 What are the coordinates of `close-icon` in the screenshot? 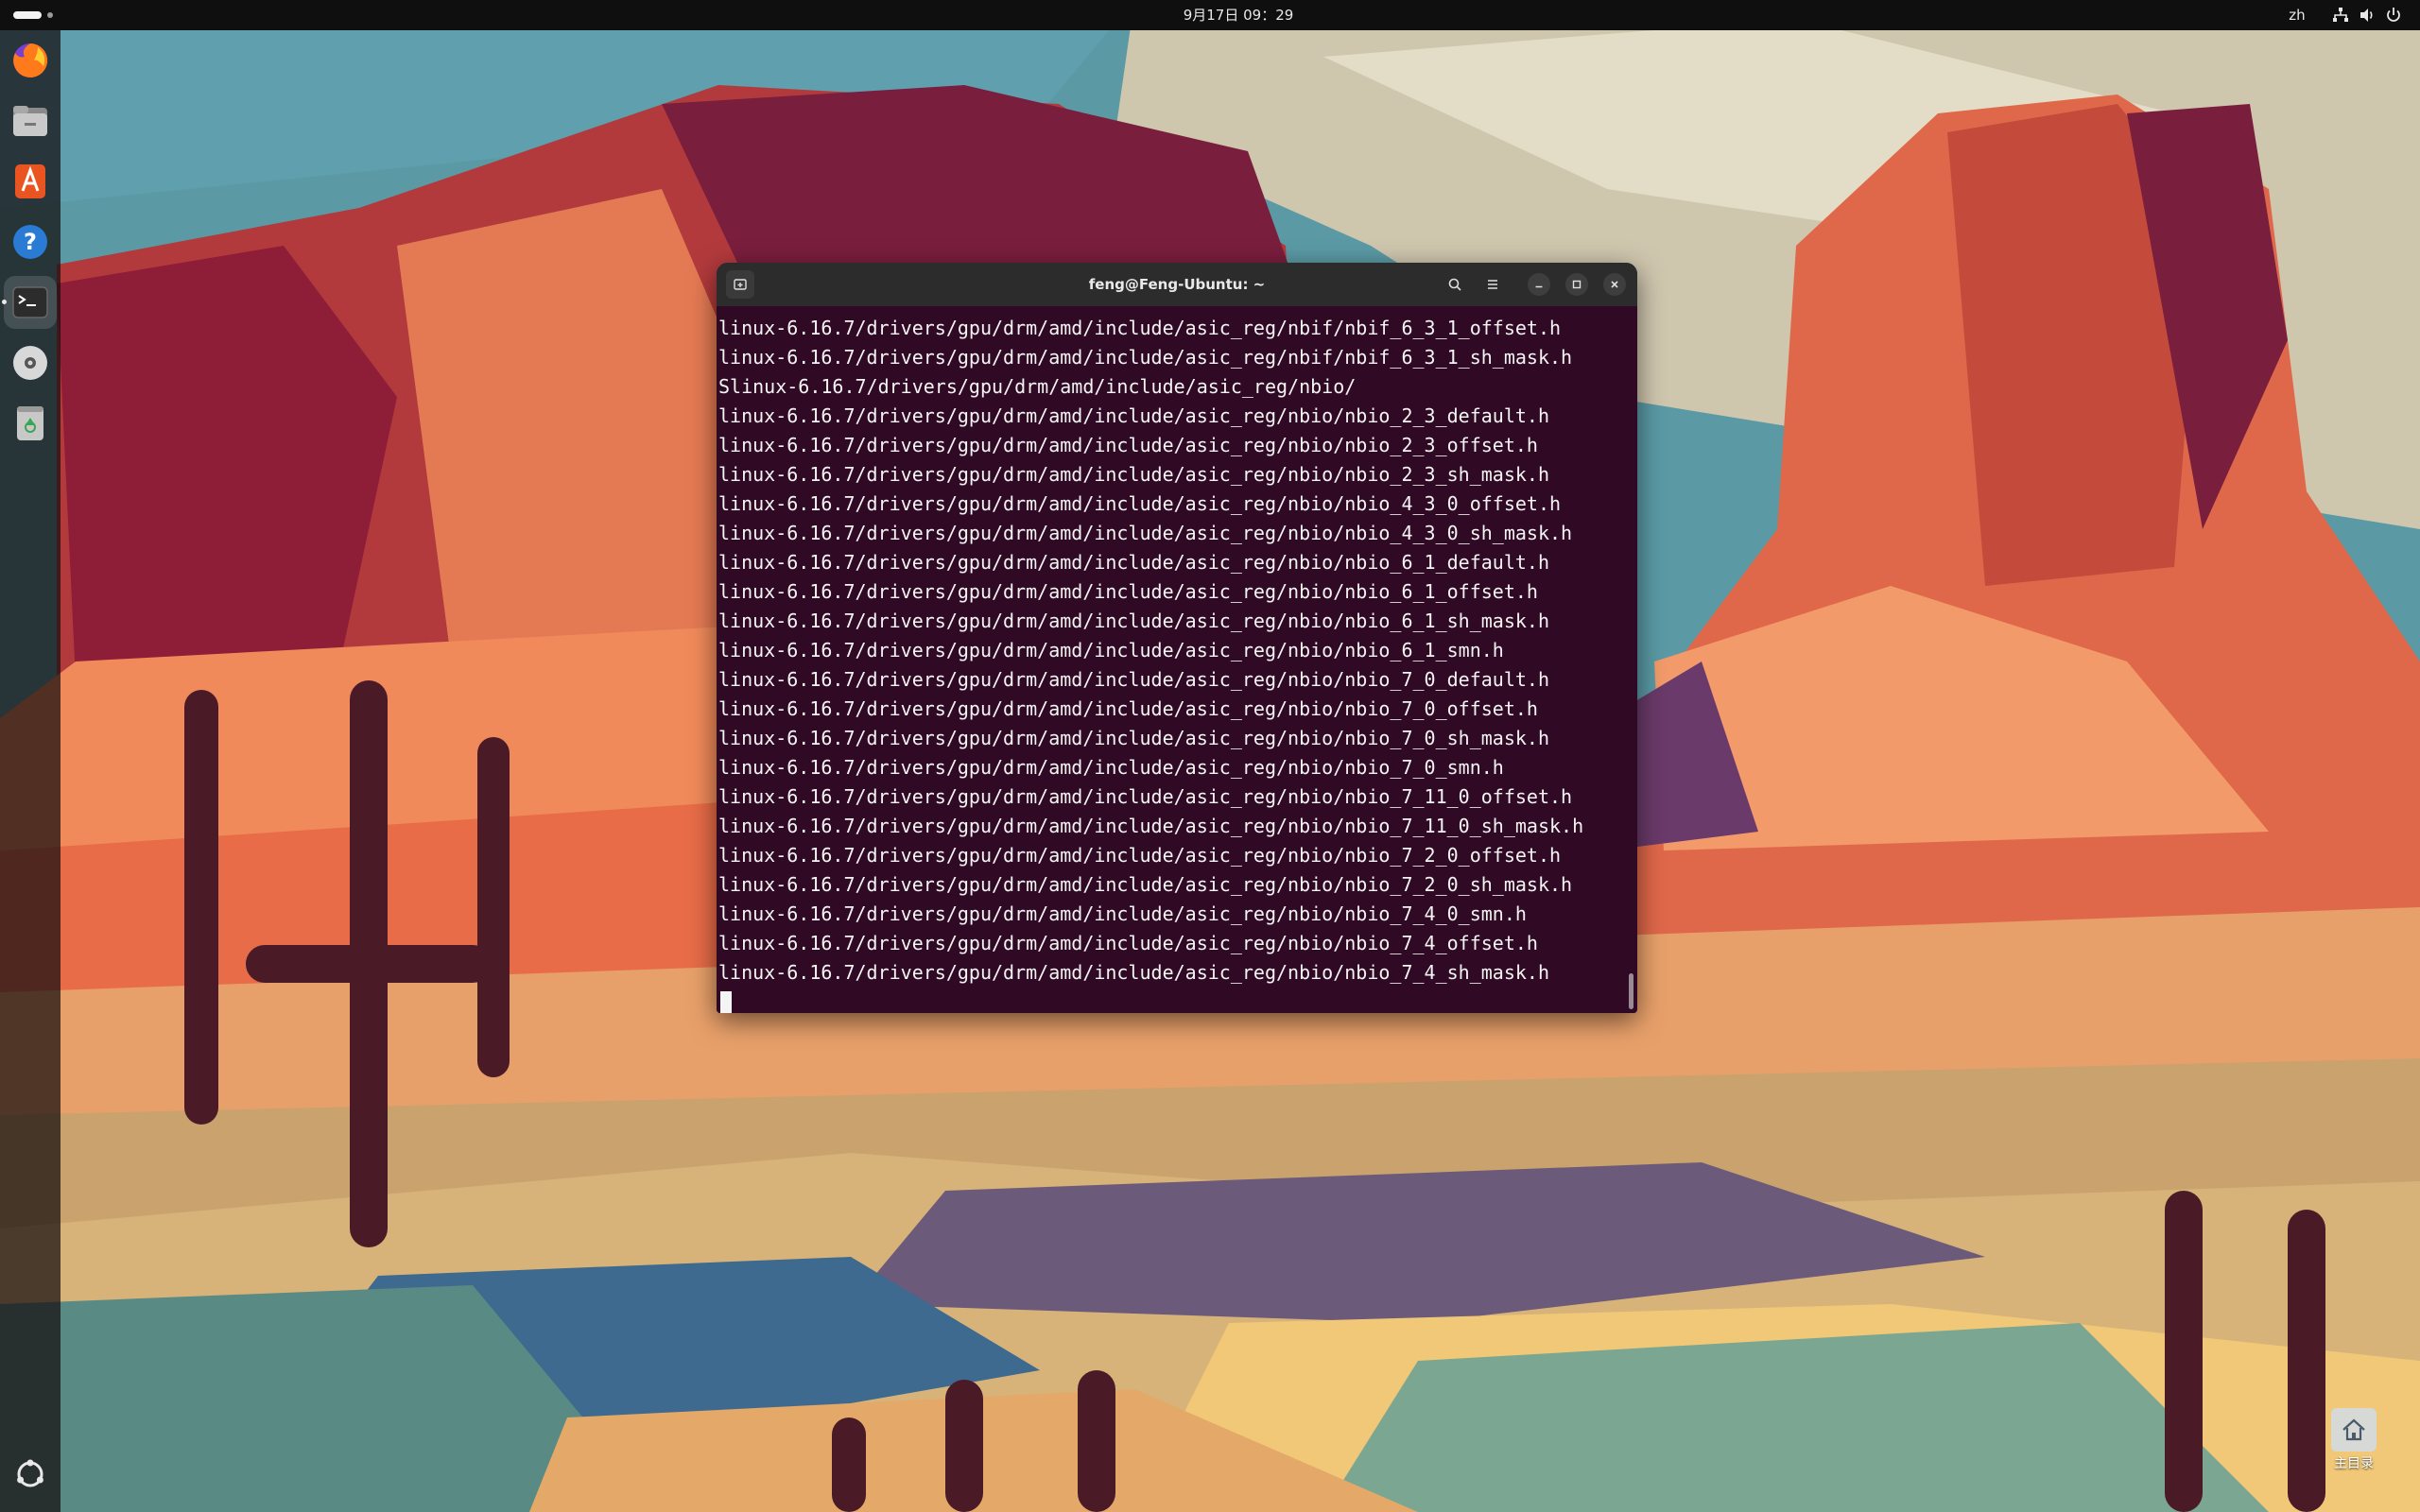 It's located at (1615, 284).